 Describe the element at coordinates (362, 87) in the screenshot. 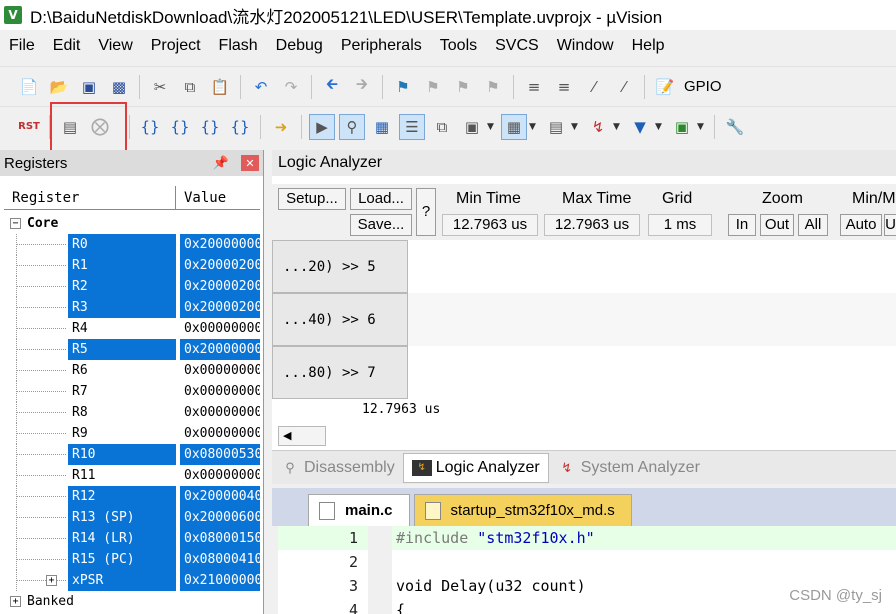

I see `navigate-forward-icon: 🡲` at that location.